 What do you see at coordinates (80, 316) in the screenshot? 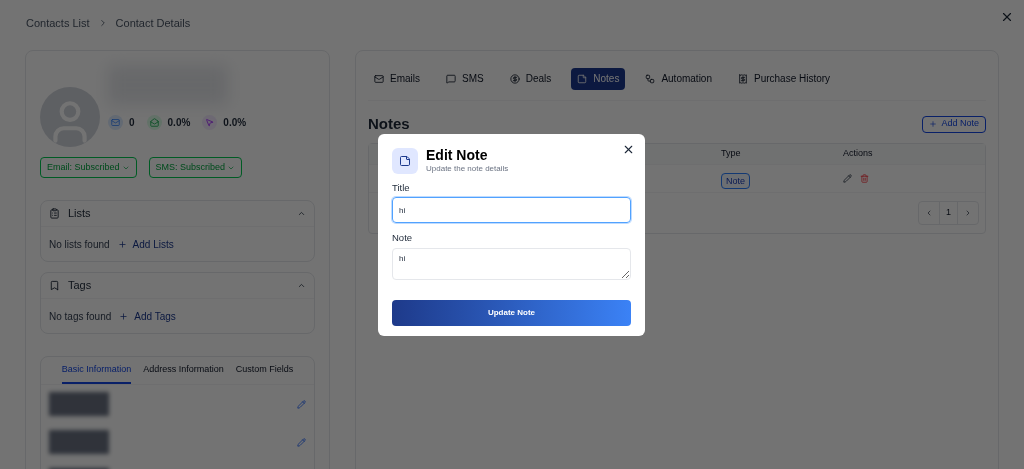
I see `empty-text: No tags found` at bounding box center [80, 316].